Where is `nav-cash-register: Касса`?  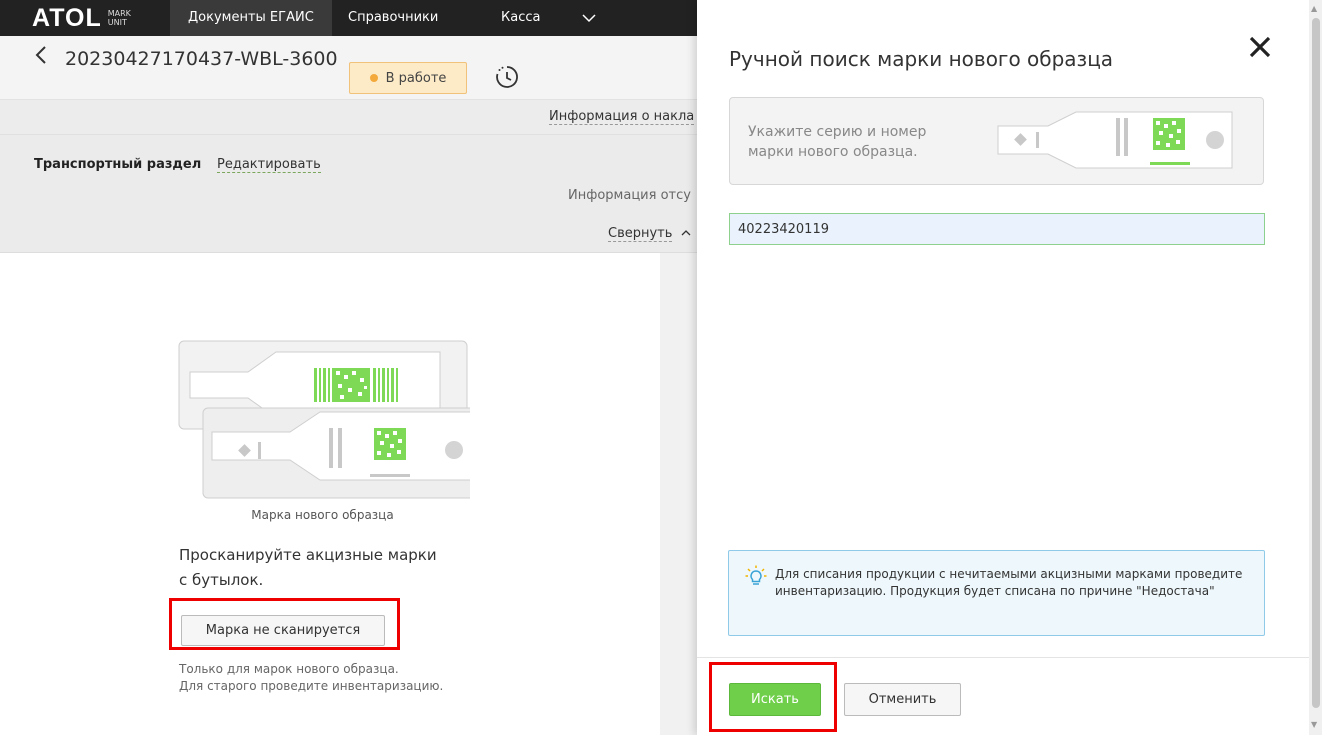 nav-cash-register: Касса is located at coordinates (520, 18).